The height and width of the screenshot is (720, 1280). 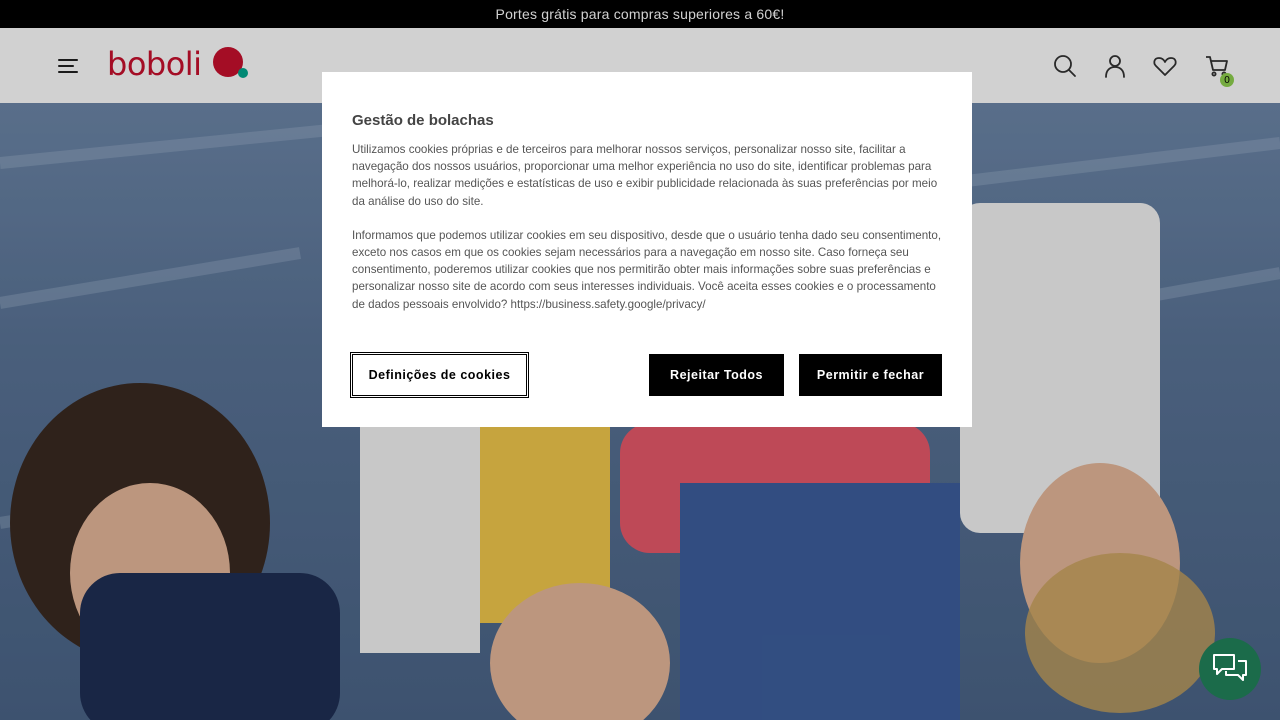 What do you see at coordinates (423, 120) in the screenshot?
I see `dialog-title: Gestão de bolachas` at bounding box center [423, 120].